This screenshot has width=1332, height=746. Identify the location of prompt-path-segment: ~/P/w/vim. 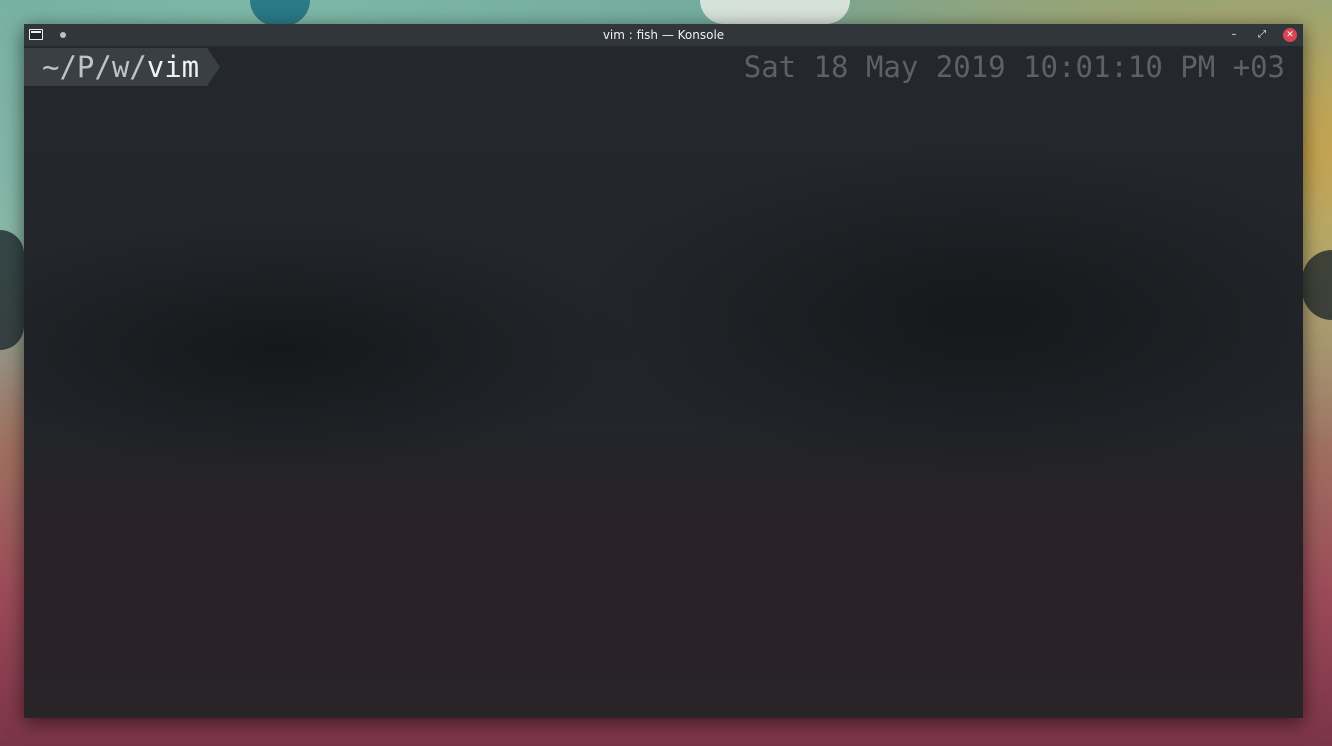
(122, 67).